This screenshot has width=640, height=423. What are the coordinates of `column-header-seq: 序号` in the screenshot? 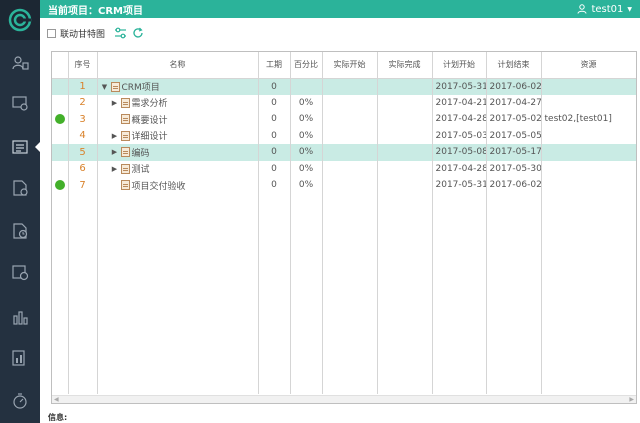 It's located at (83, 65).